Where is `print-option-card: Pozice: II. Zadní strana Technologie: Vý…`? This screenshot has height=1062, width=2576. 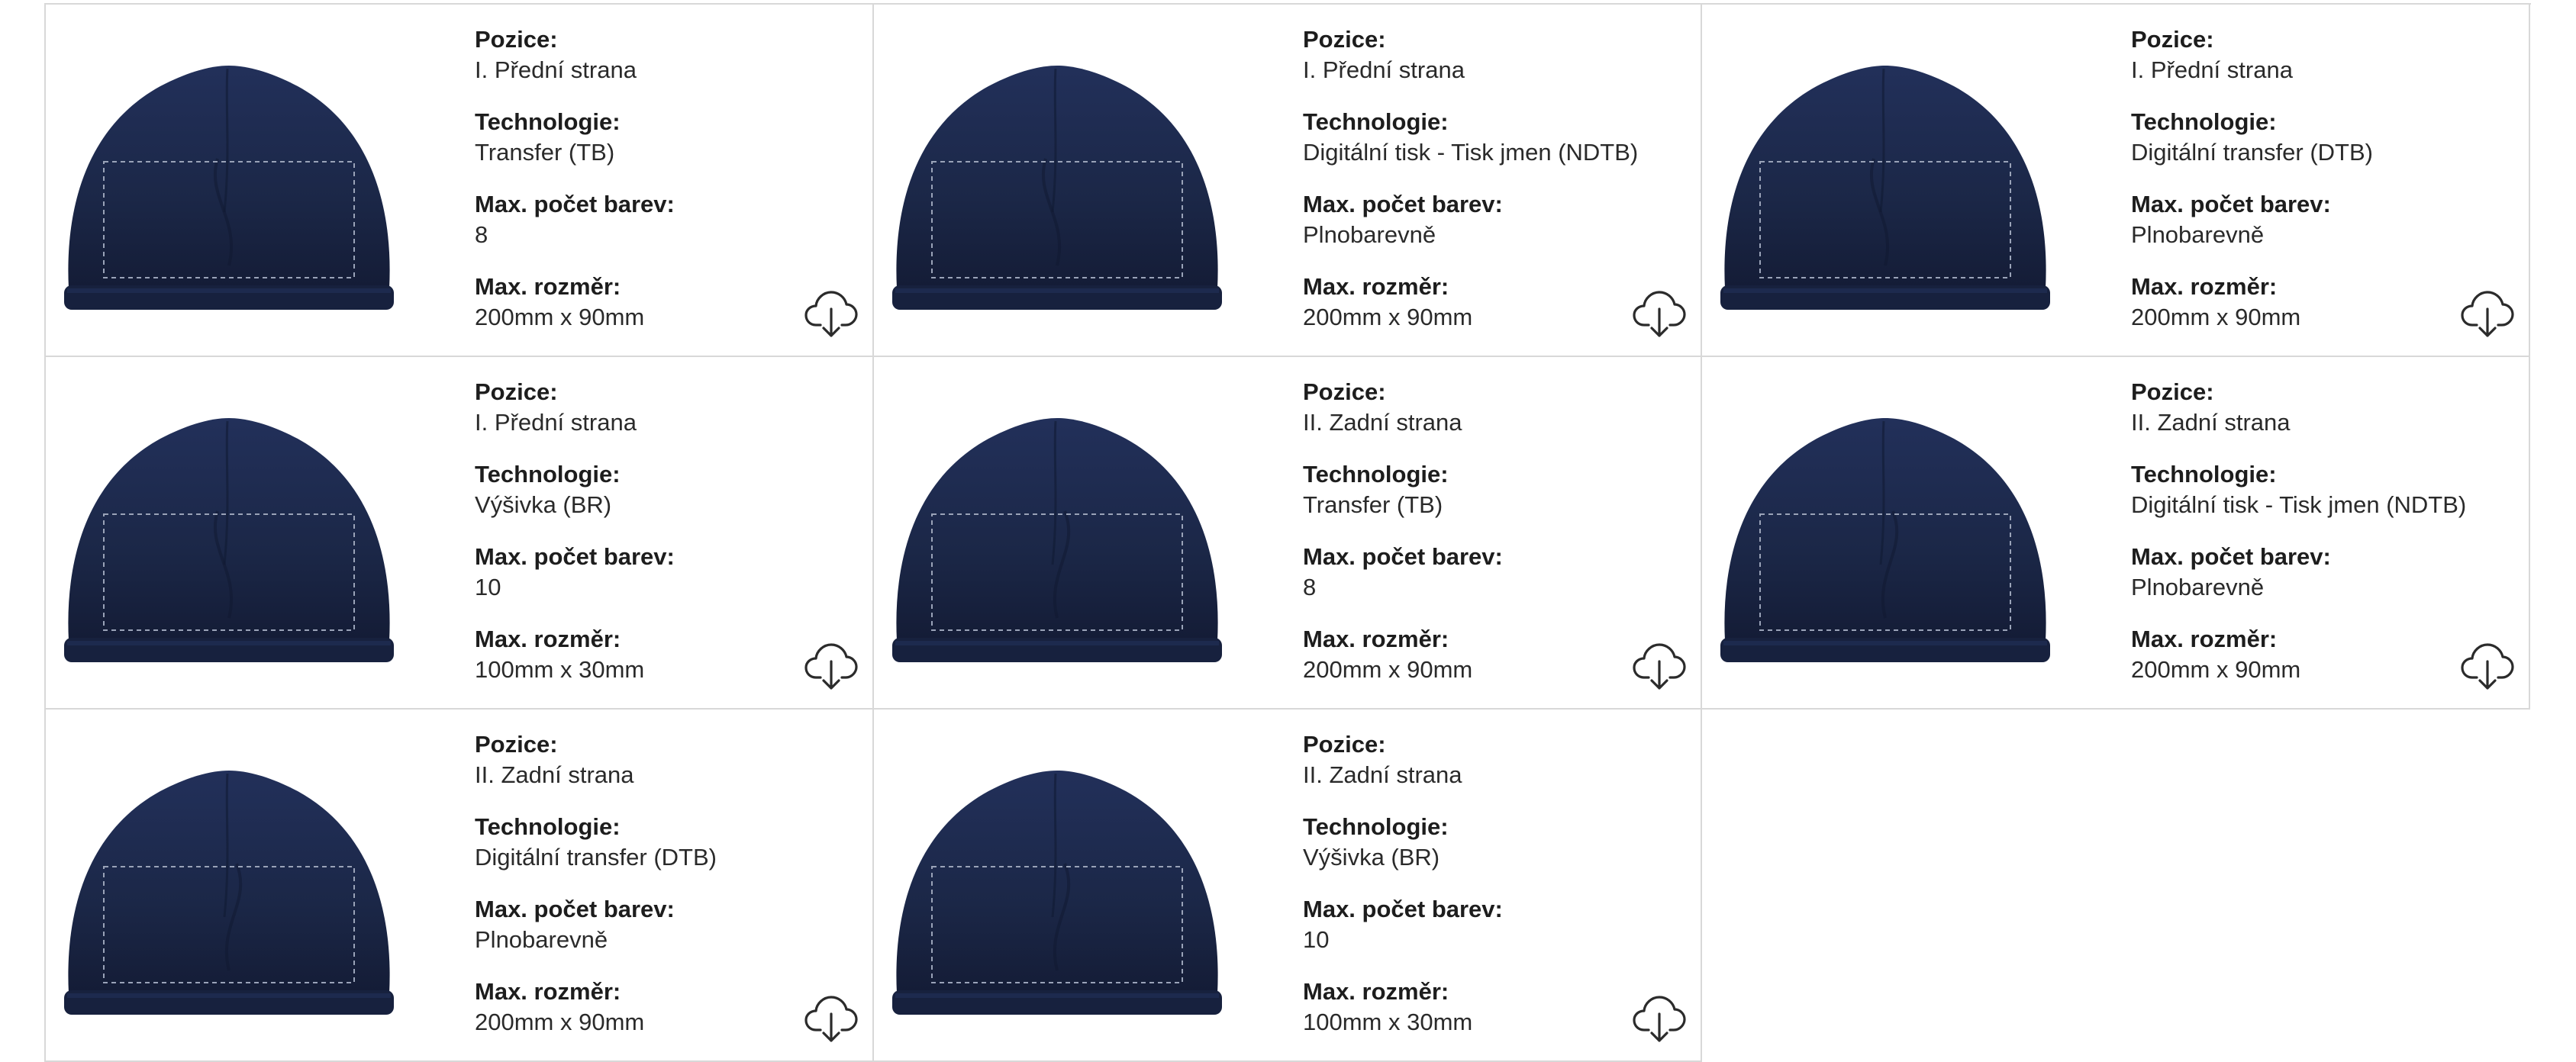
print-option-card: Pozice: II. Zadní strana Technologie: Vý… is located at coordinates (1288, 886).